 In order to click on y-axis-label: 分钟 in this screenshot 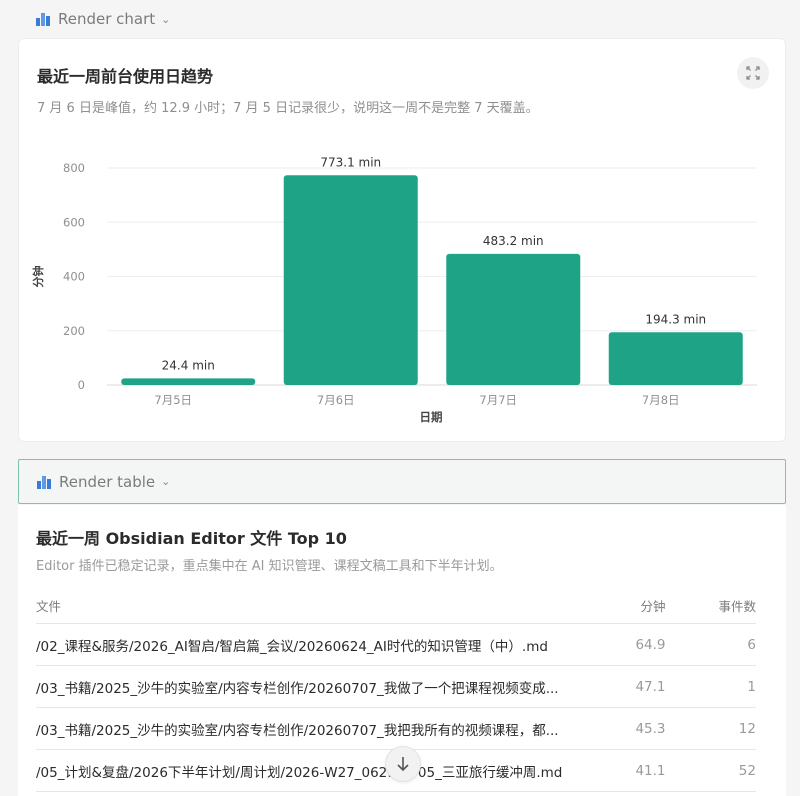, I will do `click(38, 277)`.